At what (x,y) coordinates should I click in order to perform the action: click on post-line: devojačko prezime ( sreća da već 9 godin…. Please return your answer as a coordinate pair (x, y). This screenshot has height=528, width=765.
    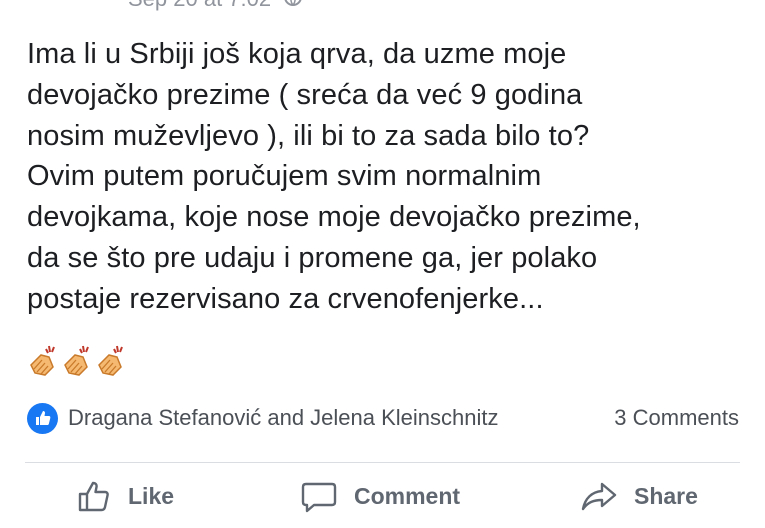
    Looking at the image, I should click on (305, 94).